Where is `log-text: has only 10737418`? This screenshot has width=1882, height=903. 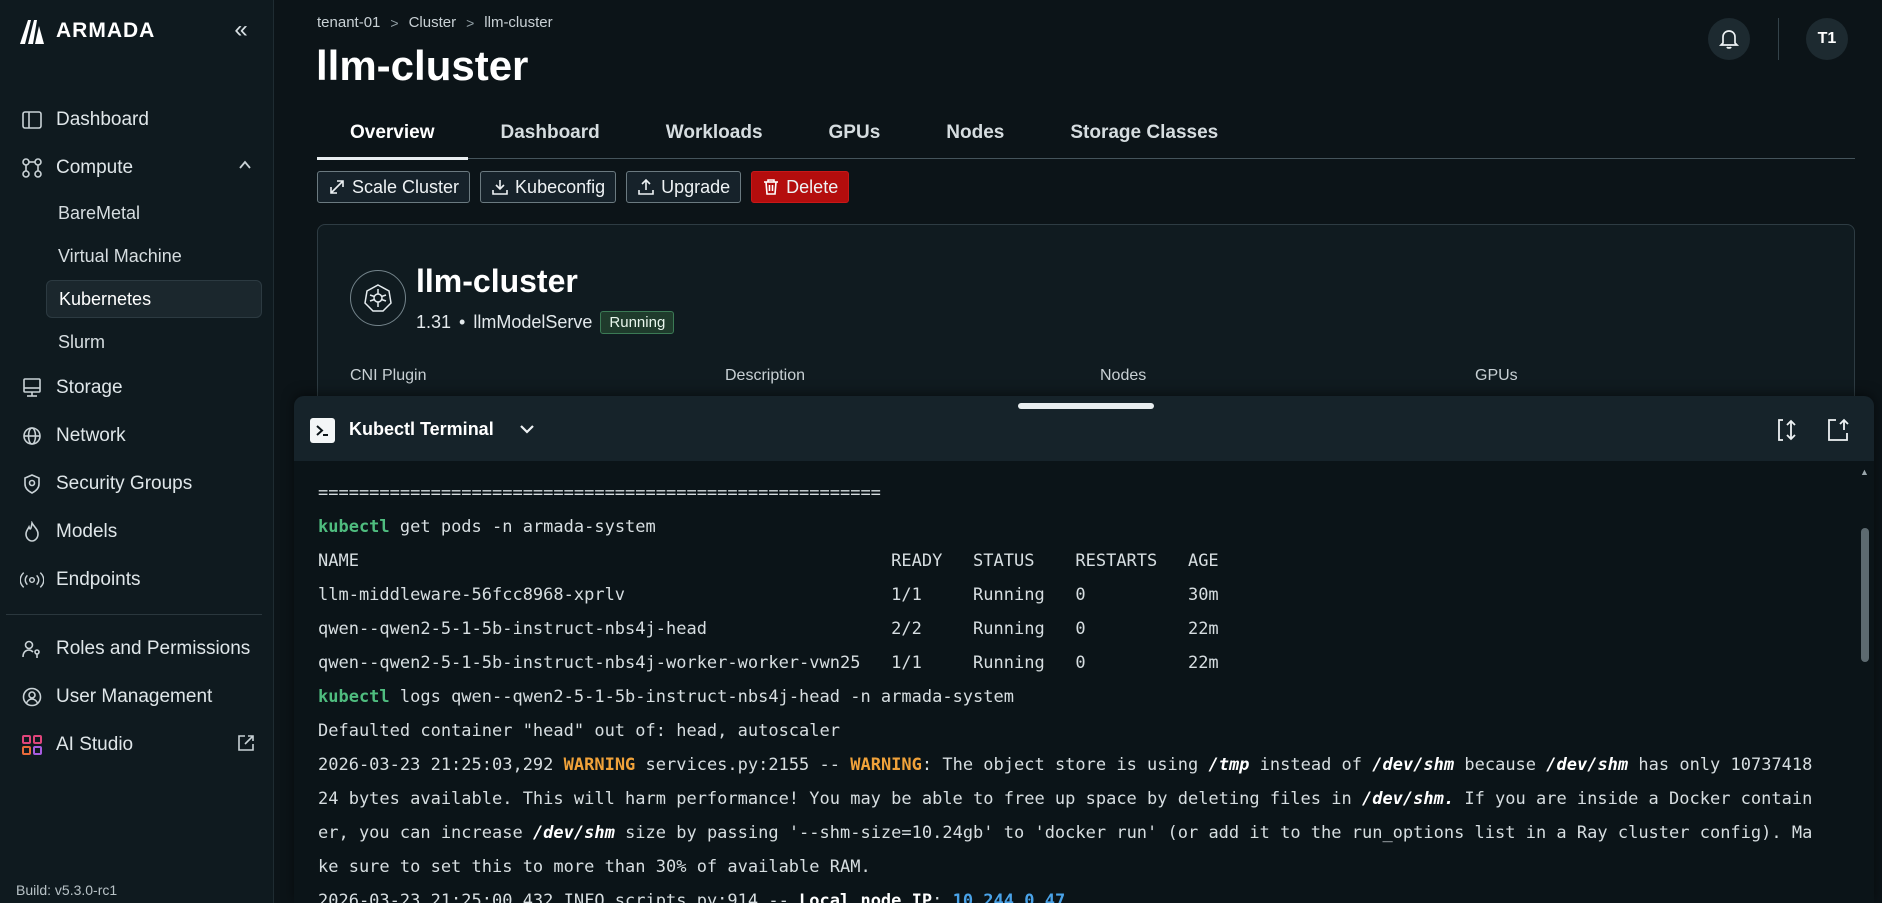
log-text: has only 10737418 is located at coordinates (1720, 765).